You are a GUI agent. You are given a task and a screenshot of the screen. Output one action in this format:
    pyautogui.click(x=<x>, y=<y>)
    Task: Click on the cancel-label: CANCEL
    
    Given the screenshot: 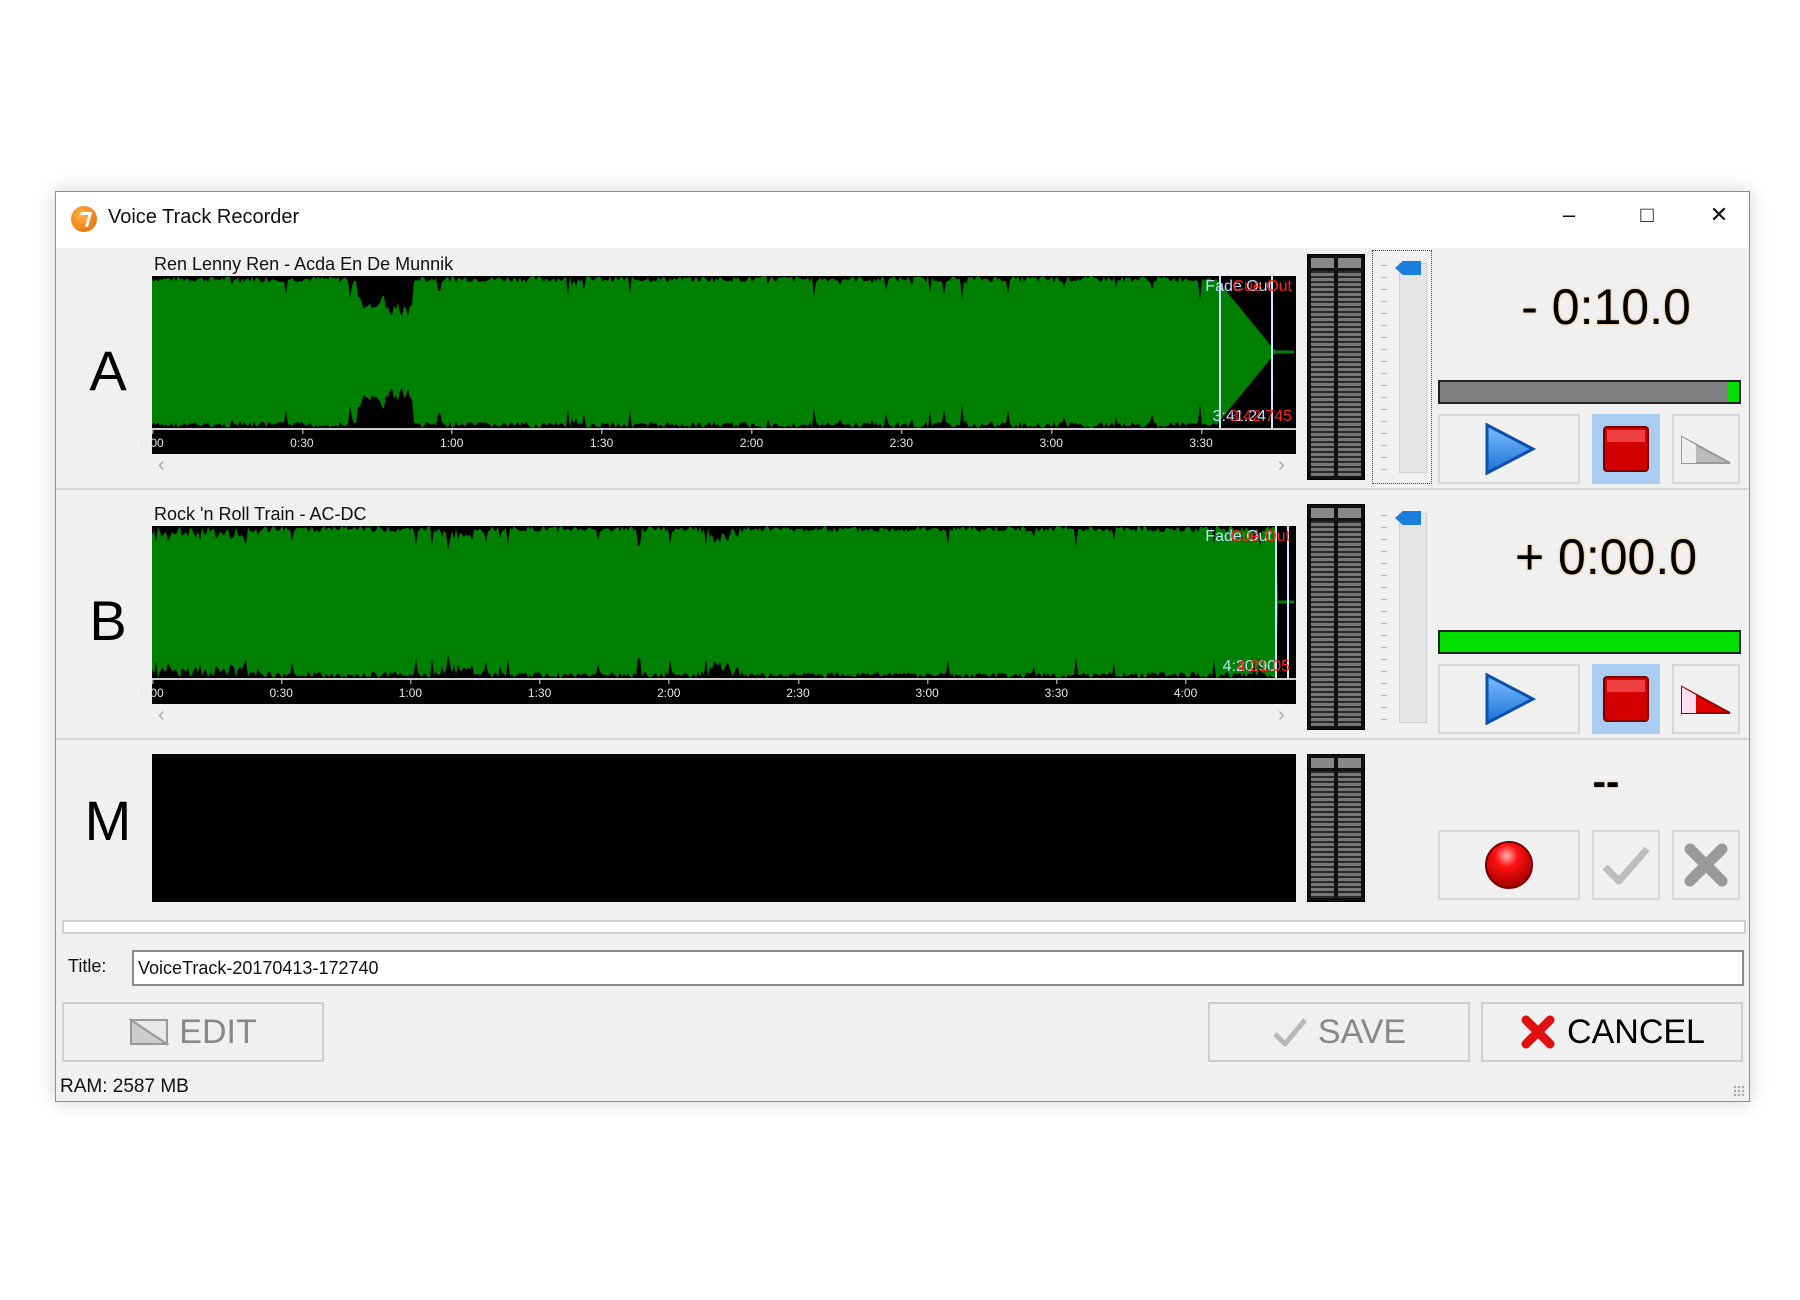 What is the action you would take?
    pyautogui.click(x=1636, y=1031)
    